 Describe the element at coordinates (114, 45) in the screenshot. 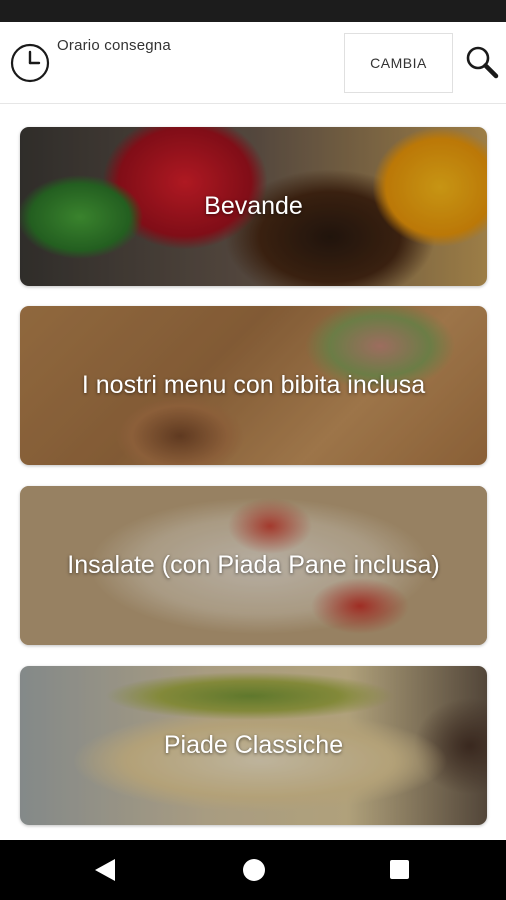

I see `delivery-time-label: Orario consegna` at that location.